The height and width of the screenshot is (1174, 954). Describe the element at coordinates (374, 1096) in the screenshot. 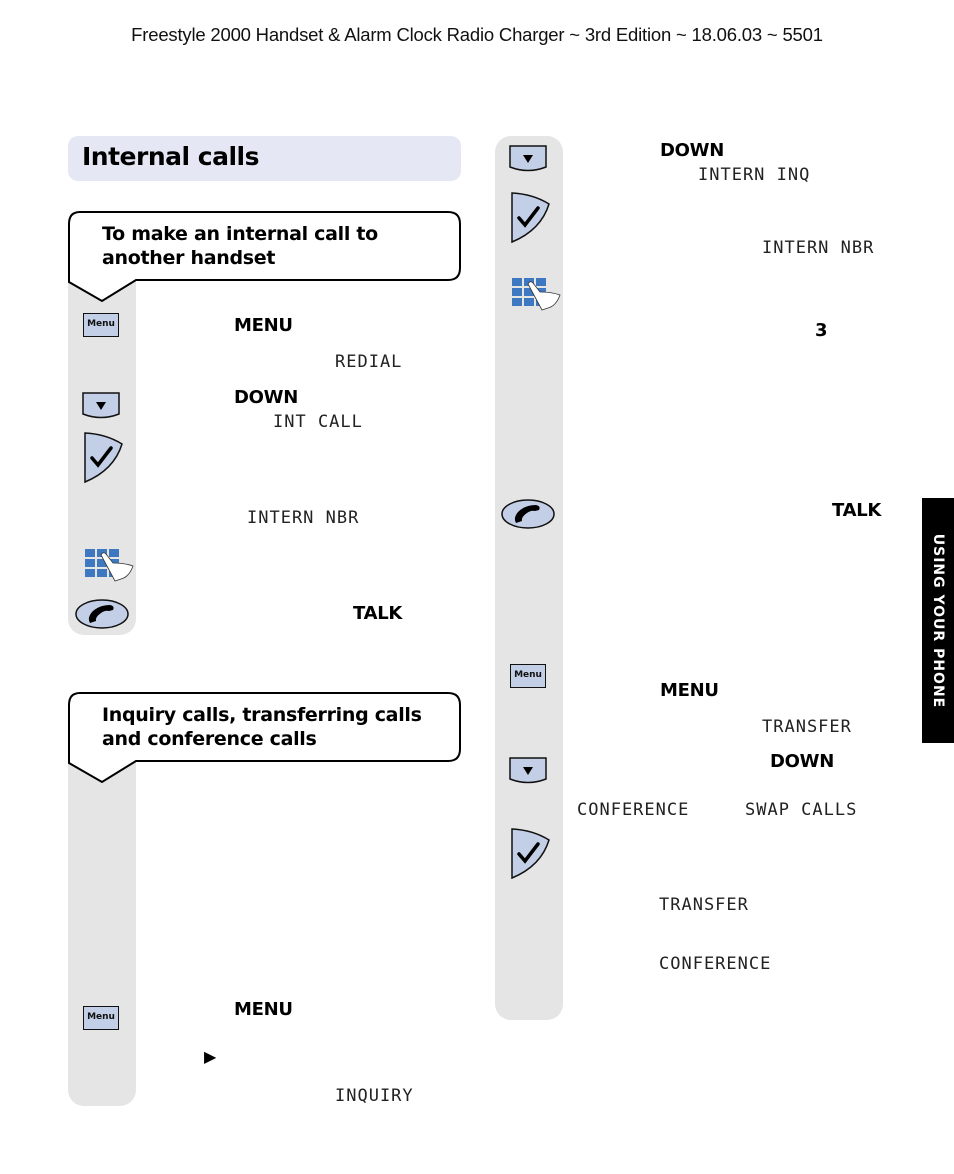

I see `lcd-text-inquiry: INQUIRY` at that location.